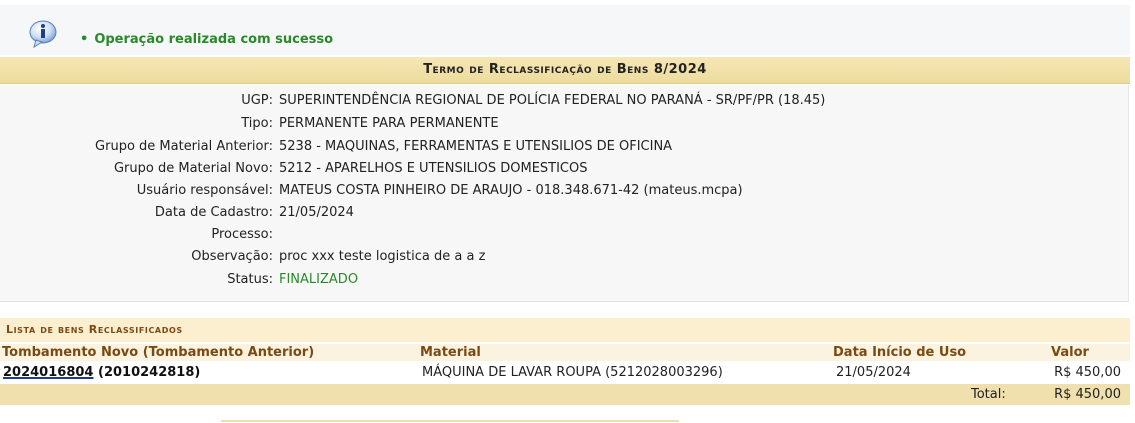  I want to click on list-caption-bar: Lista de bens Reclassificados, so click(565, 330).